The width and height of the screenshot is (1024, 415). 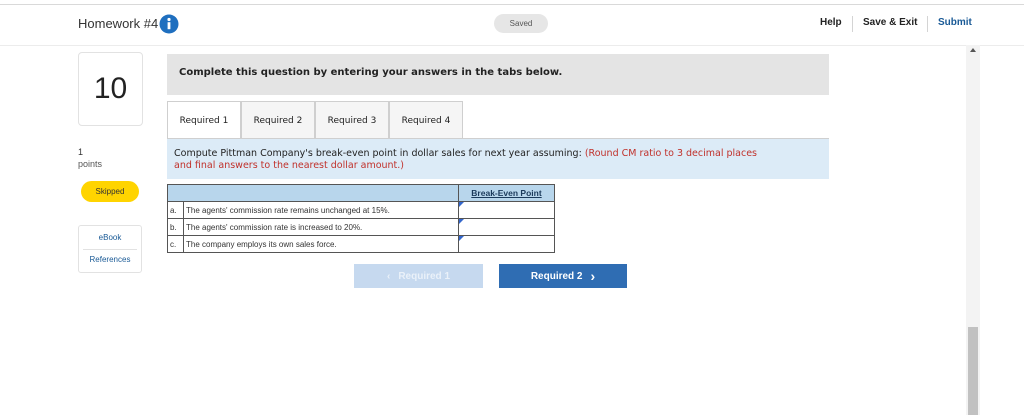 What do you see at coordinates (973, 50) in the screenshot?
I see `scroll-up-arrow-icon` at bounding box center [973, 50].